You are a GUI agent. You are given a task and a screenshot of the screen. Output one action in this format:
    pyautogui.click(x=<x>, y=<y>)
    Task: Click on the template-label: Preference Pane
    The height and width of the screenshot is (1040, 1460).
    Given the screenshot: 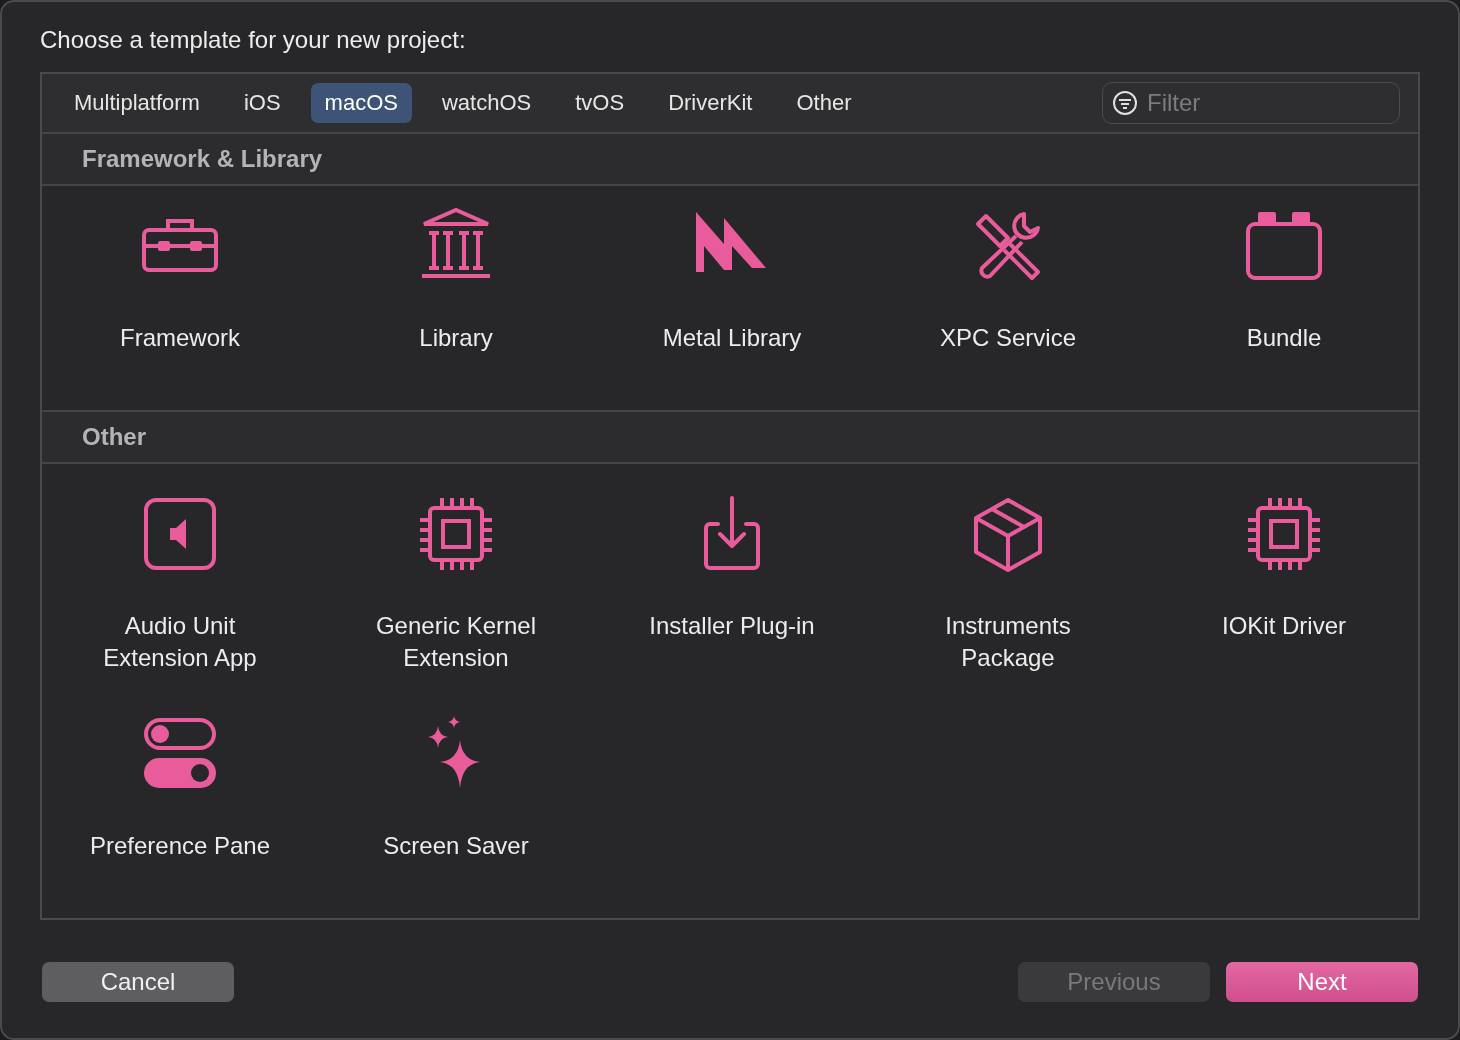 What is the action you would take?
    pyautogui.click(x=180, y=846)
    